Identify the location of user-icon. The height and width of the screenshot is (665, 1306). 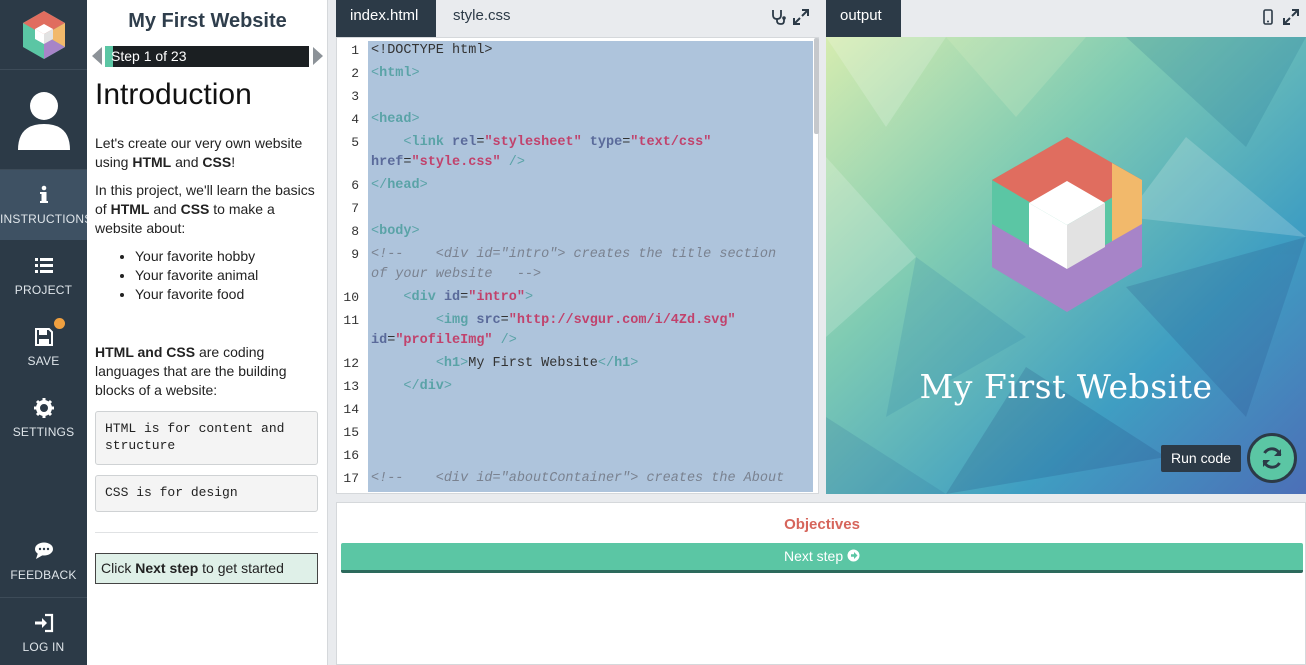
(43, 120).